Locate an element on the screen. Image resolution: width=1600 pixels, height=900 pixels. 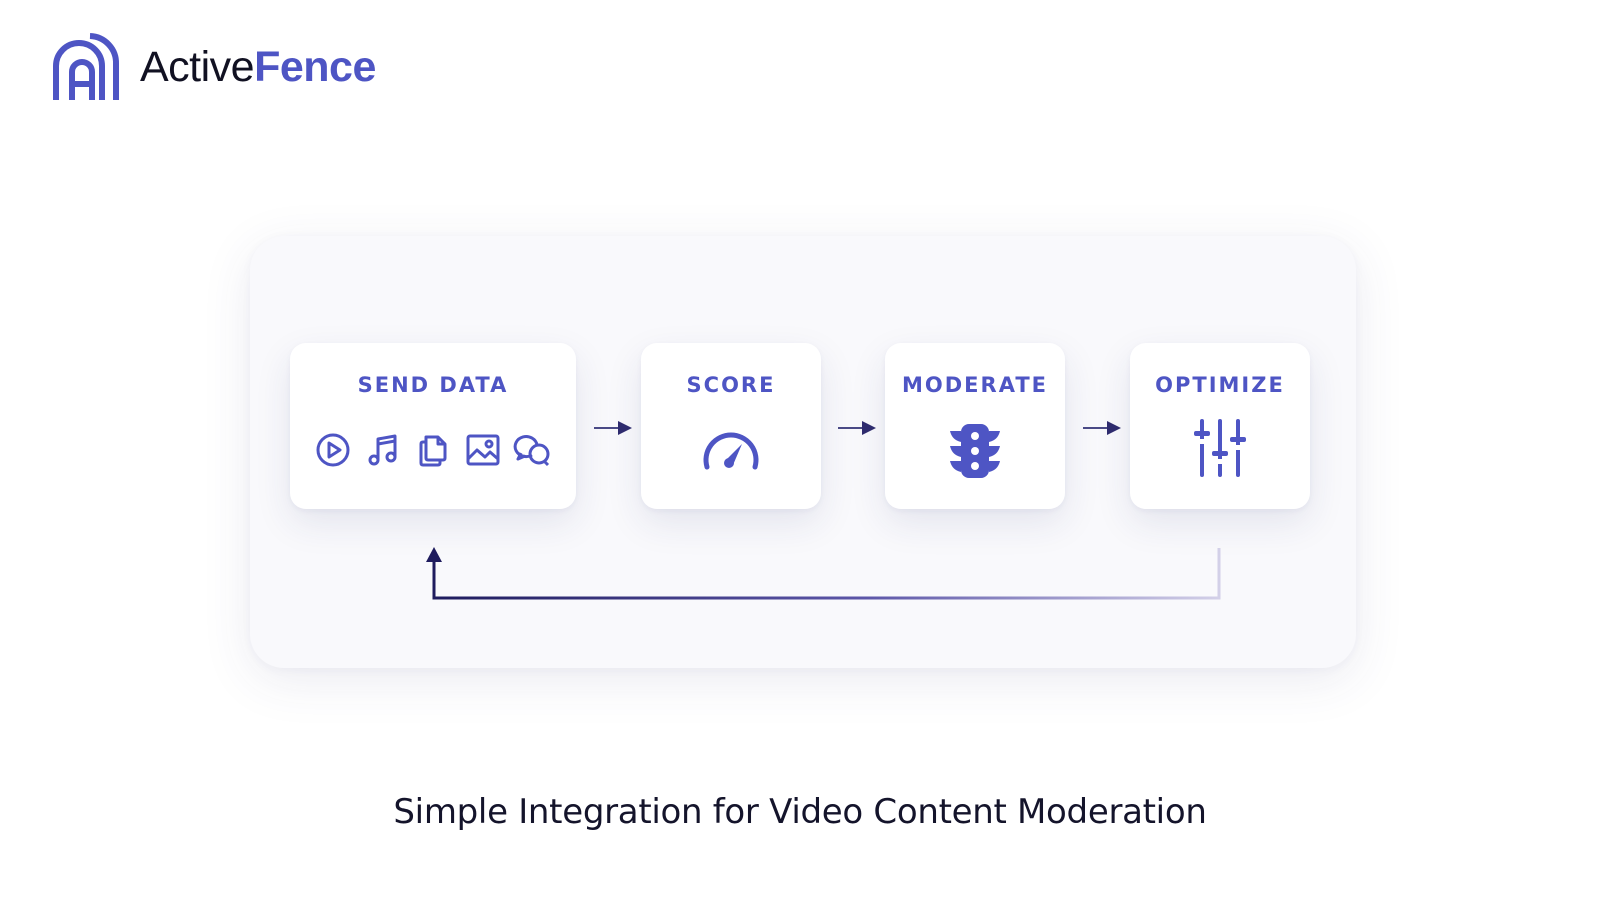
feedback-loop-arrow is located at coordinates (823, 573).